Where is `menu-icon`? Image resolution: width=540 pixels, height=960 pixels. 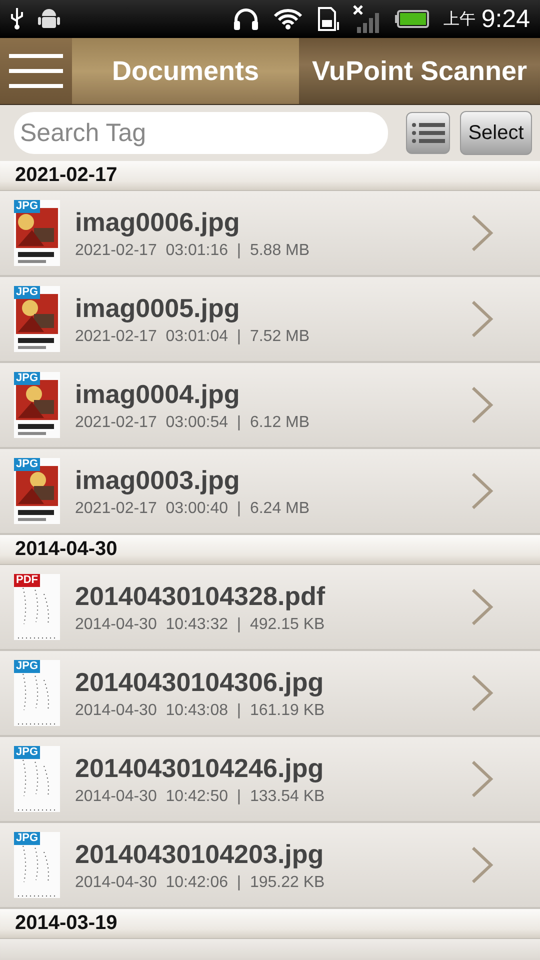 menu-icon is located at coordinates (36, 71).